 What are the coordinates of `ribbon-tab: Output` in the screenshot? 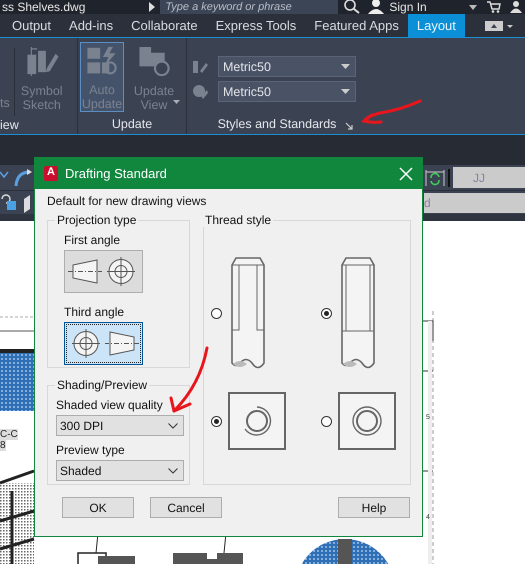 It's located at (31, 25).